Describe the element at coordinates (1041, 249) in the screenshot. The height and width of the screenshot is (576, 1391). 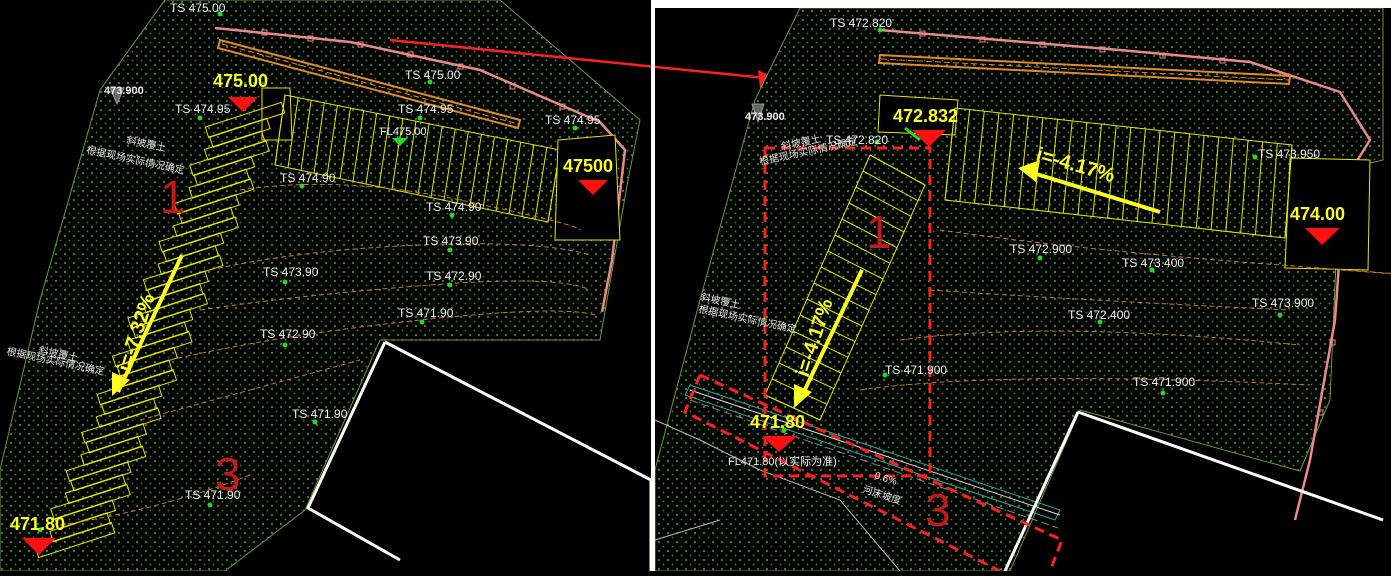
I see `right-ts-label: TS 472.900` at that location.